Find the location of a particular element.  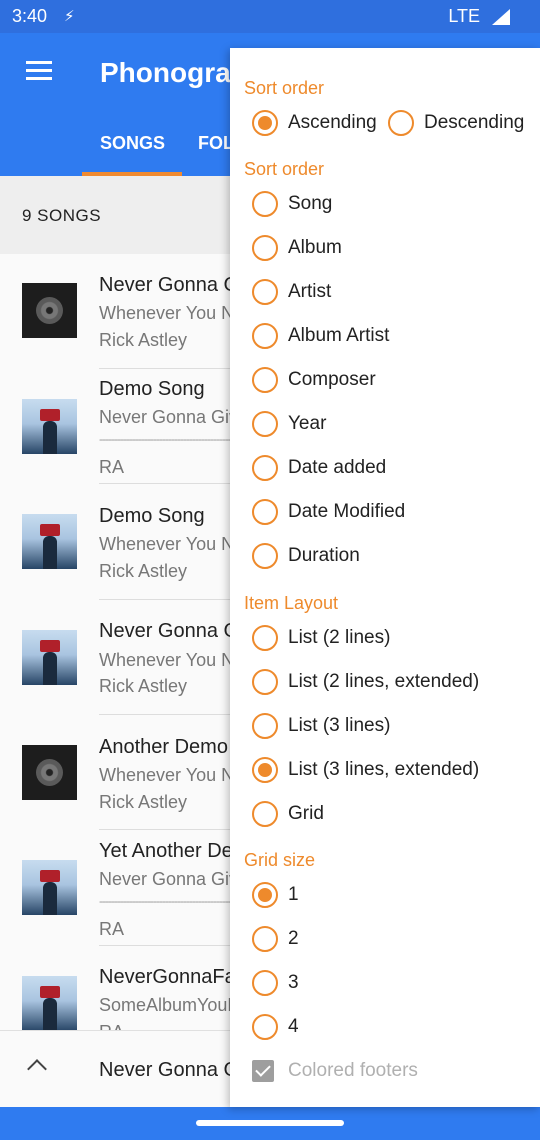

option-label: Artist is located at coordinates (310, 291).